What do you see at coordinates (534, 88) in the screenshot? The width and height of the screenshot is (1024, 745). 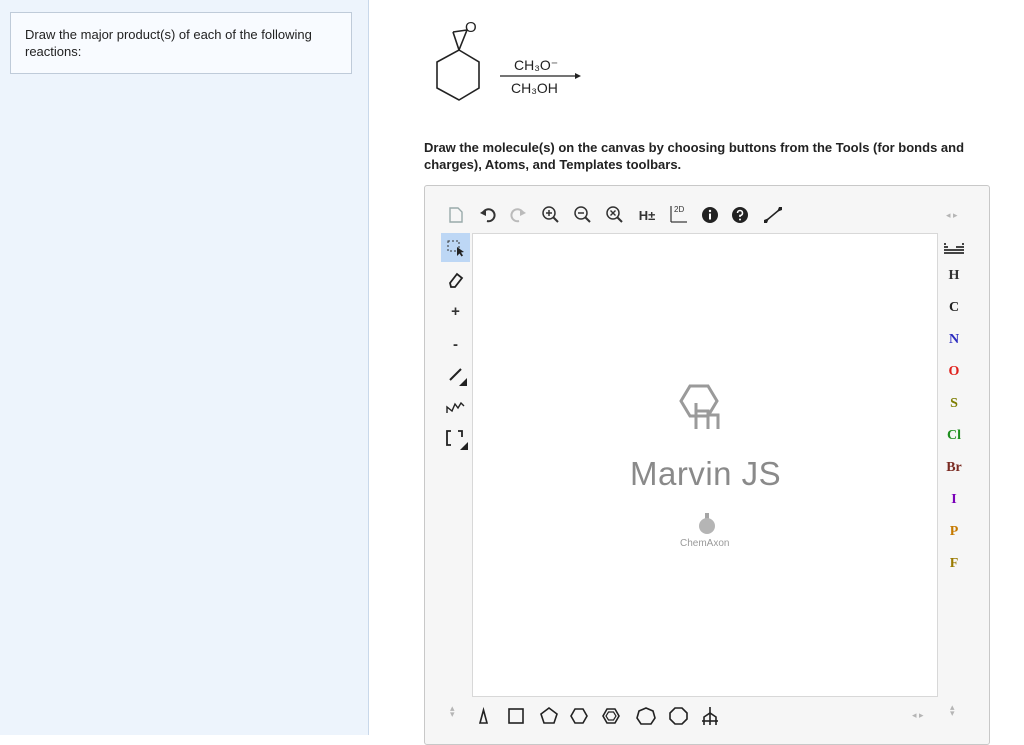 I see `reagent-bottom: CH₃OH` at bounding box center [534, 88].